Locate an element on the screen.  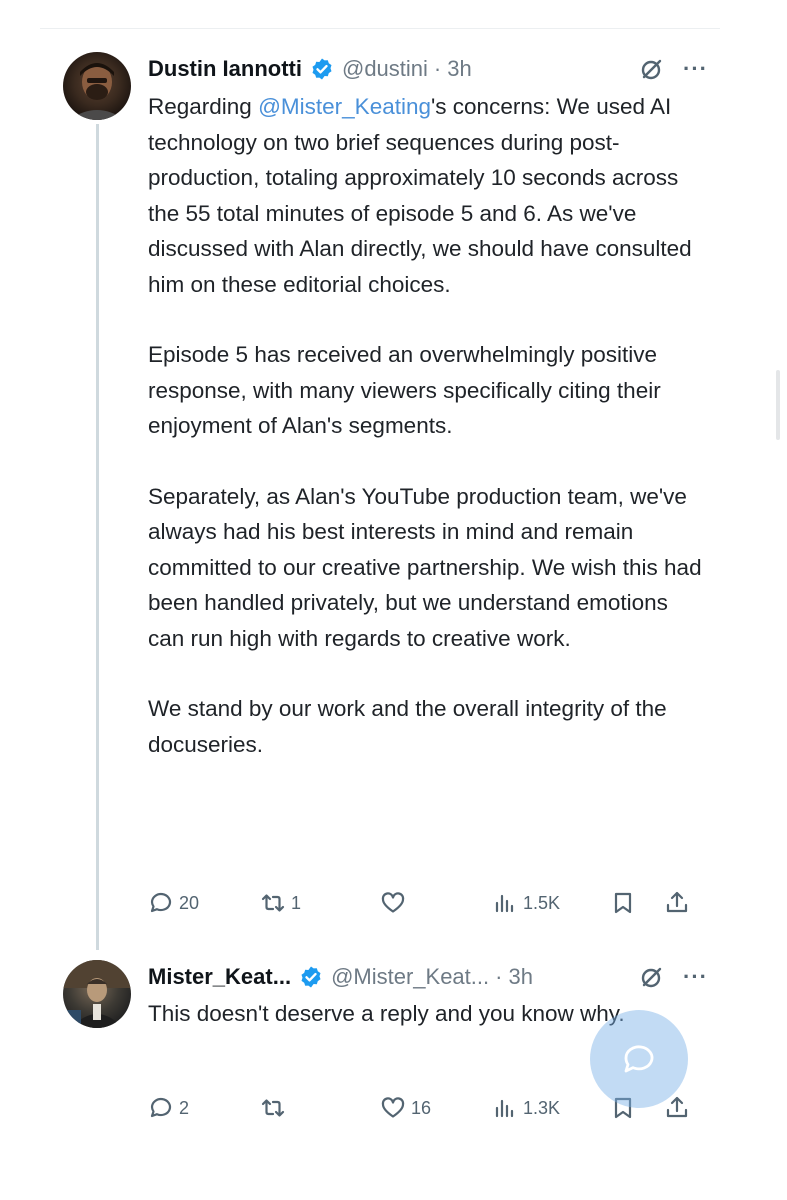
retweet-button: 1 is located at coordinates (280, 903).